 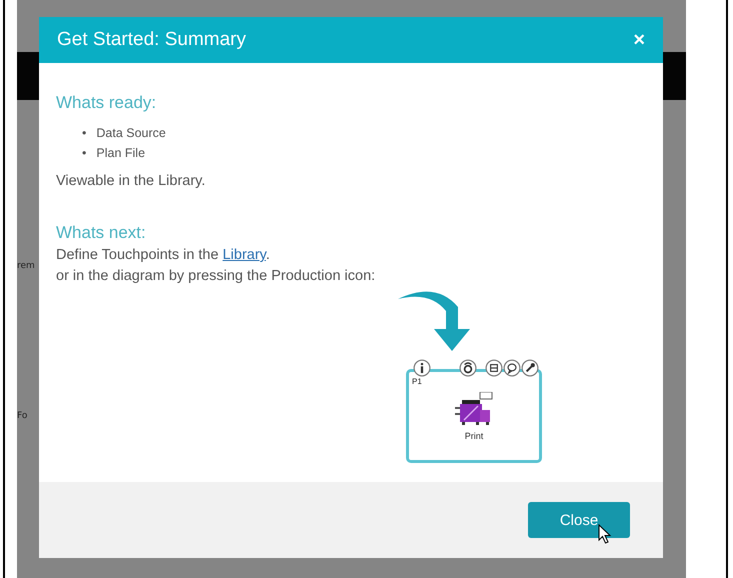 What do you see at coordinates (107, 103) in the screenshot?
I see `section-heading: Whats ready:` at bounding box center [107, 103].